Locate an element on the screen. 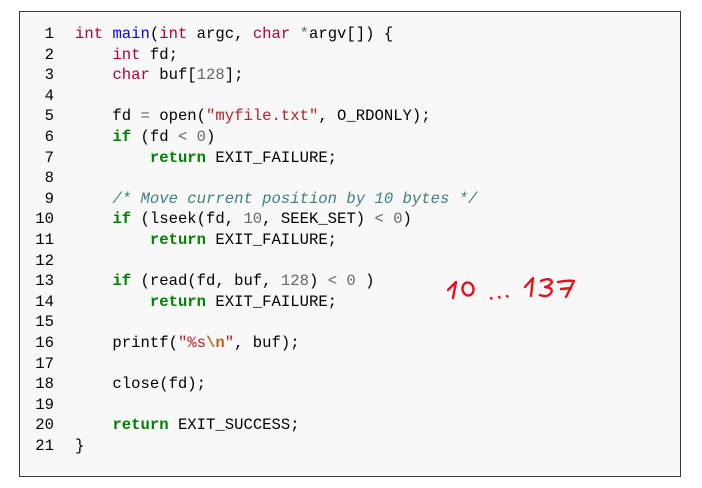  code-text: if (lseek(fd, 10, SEEK_SET) < 0) is located at coordinates (243, 219).